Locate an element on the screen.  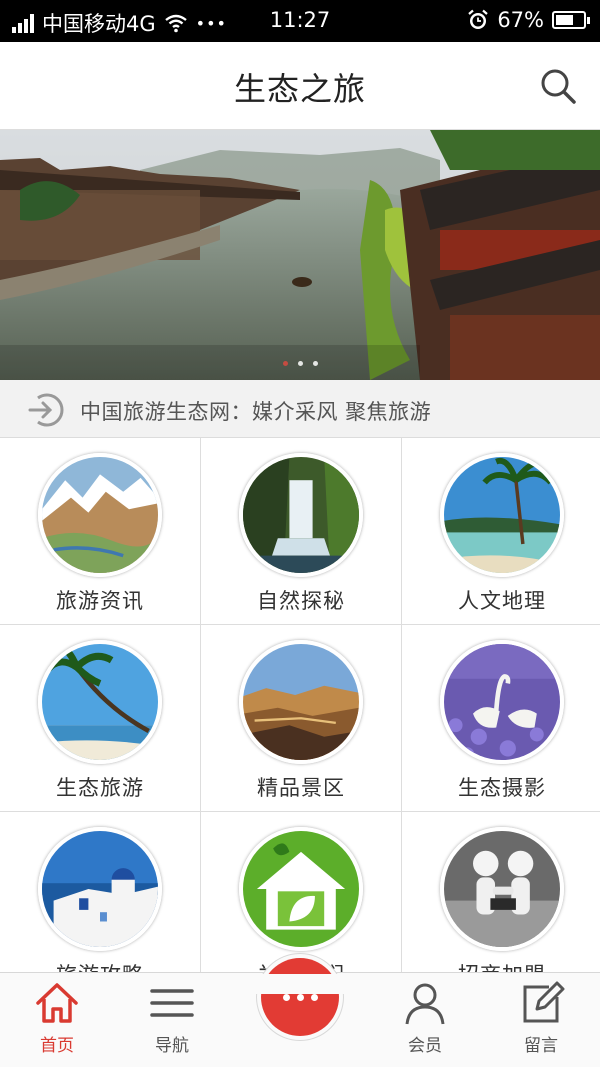
page-title: 生态之旅 is located at coordinates (299, 89).